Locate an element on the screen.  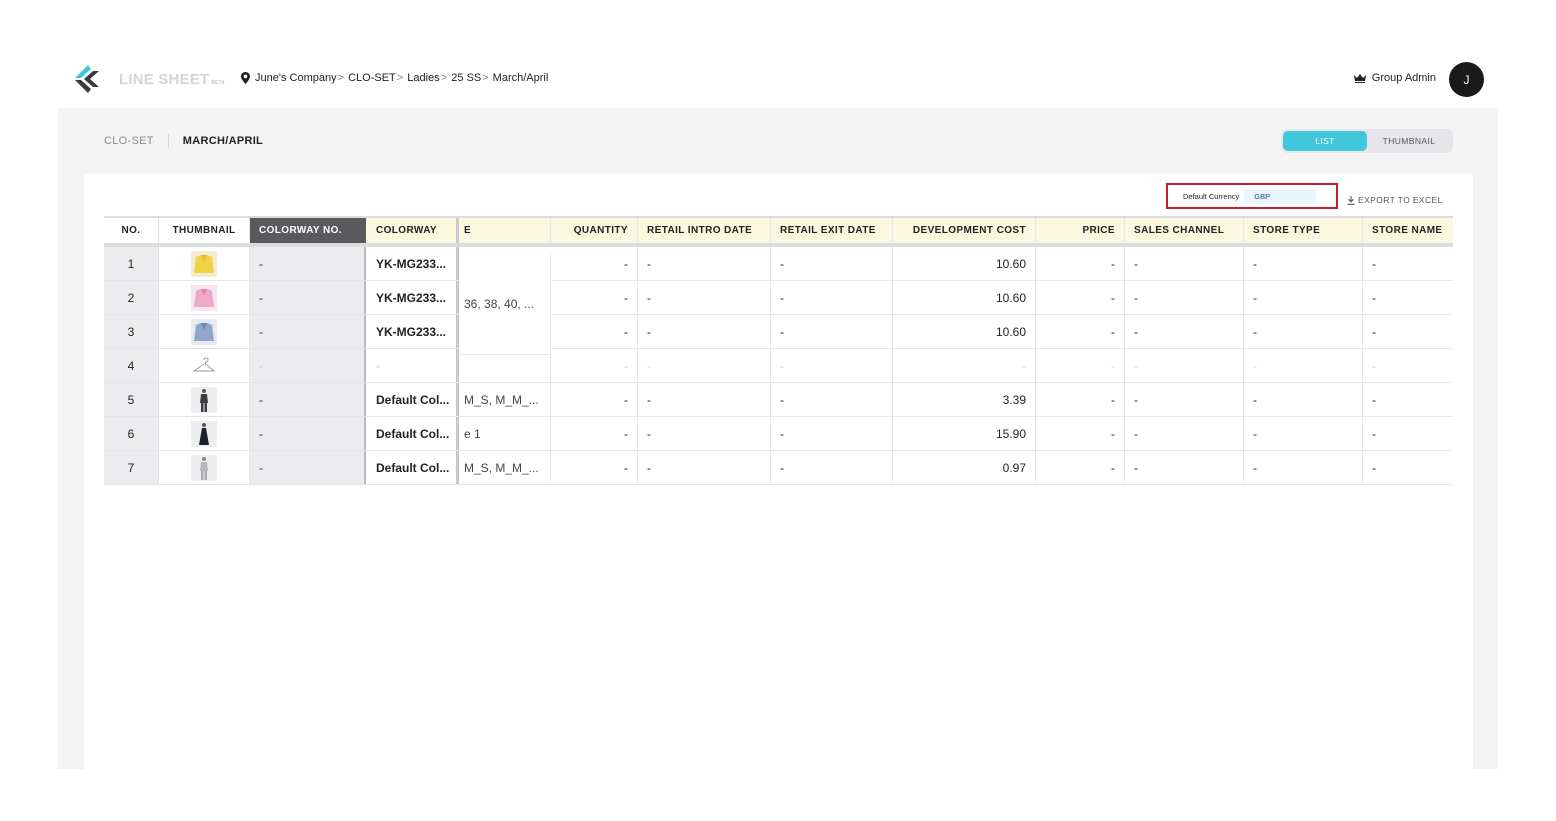
hanger-placeholder-icon is located at coordinates (204, 366).